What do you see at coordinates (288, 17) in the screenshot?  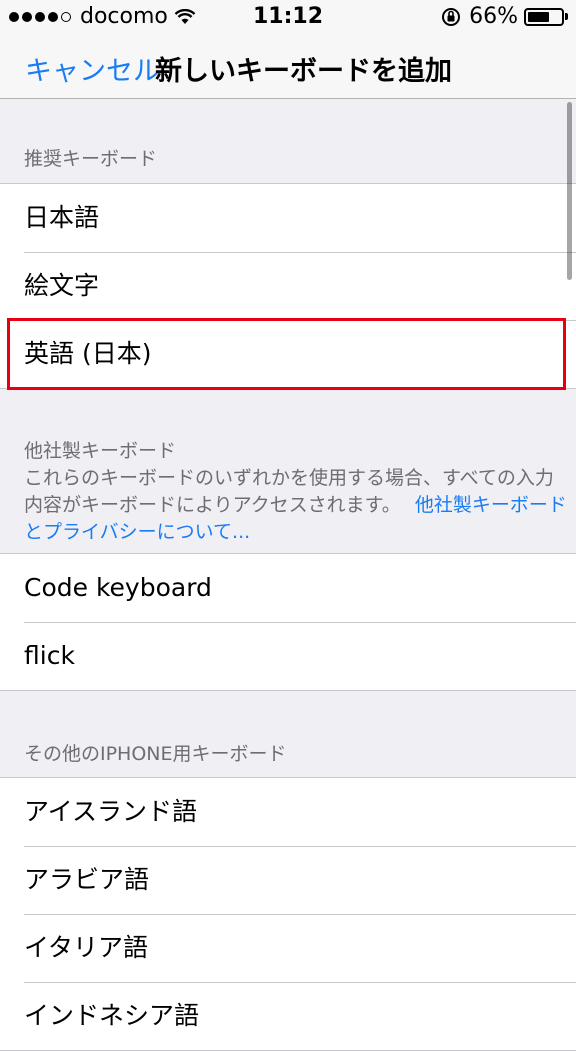 I see `status-bar: docomo 11:12 66%` at bounding box center [288, 17].